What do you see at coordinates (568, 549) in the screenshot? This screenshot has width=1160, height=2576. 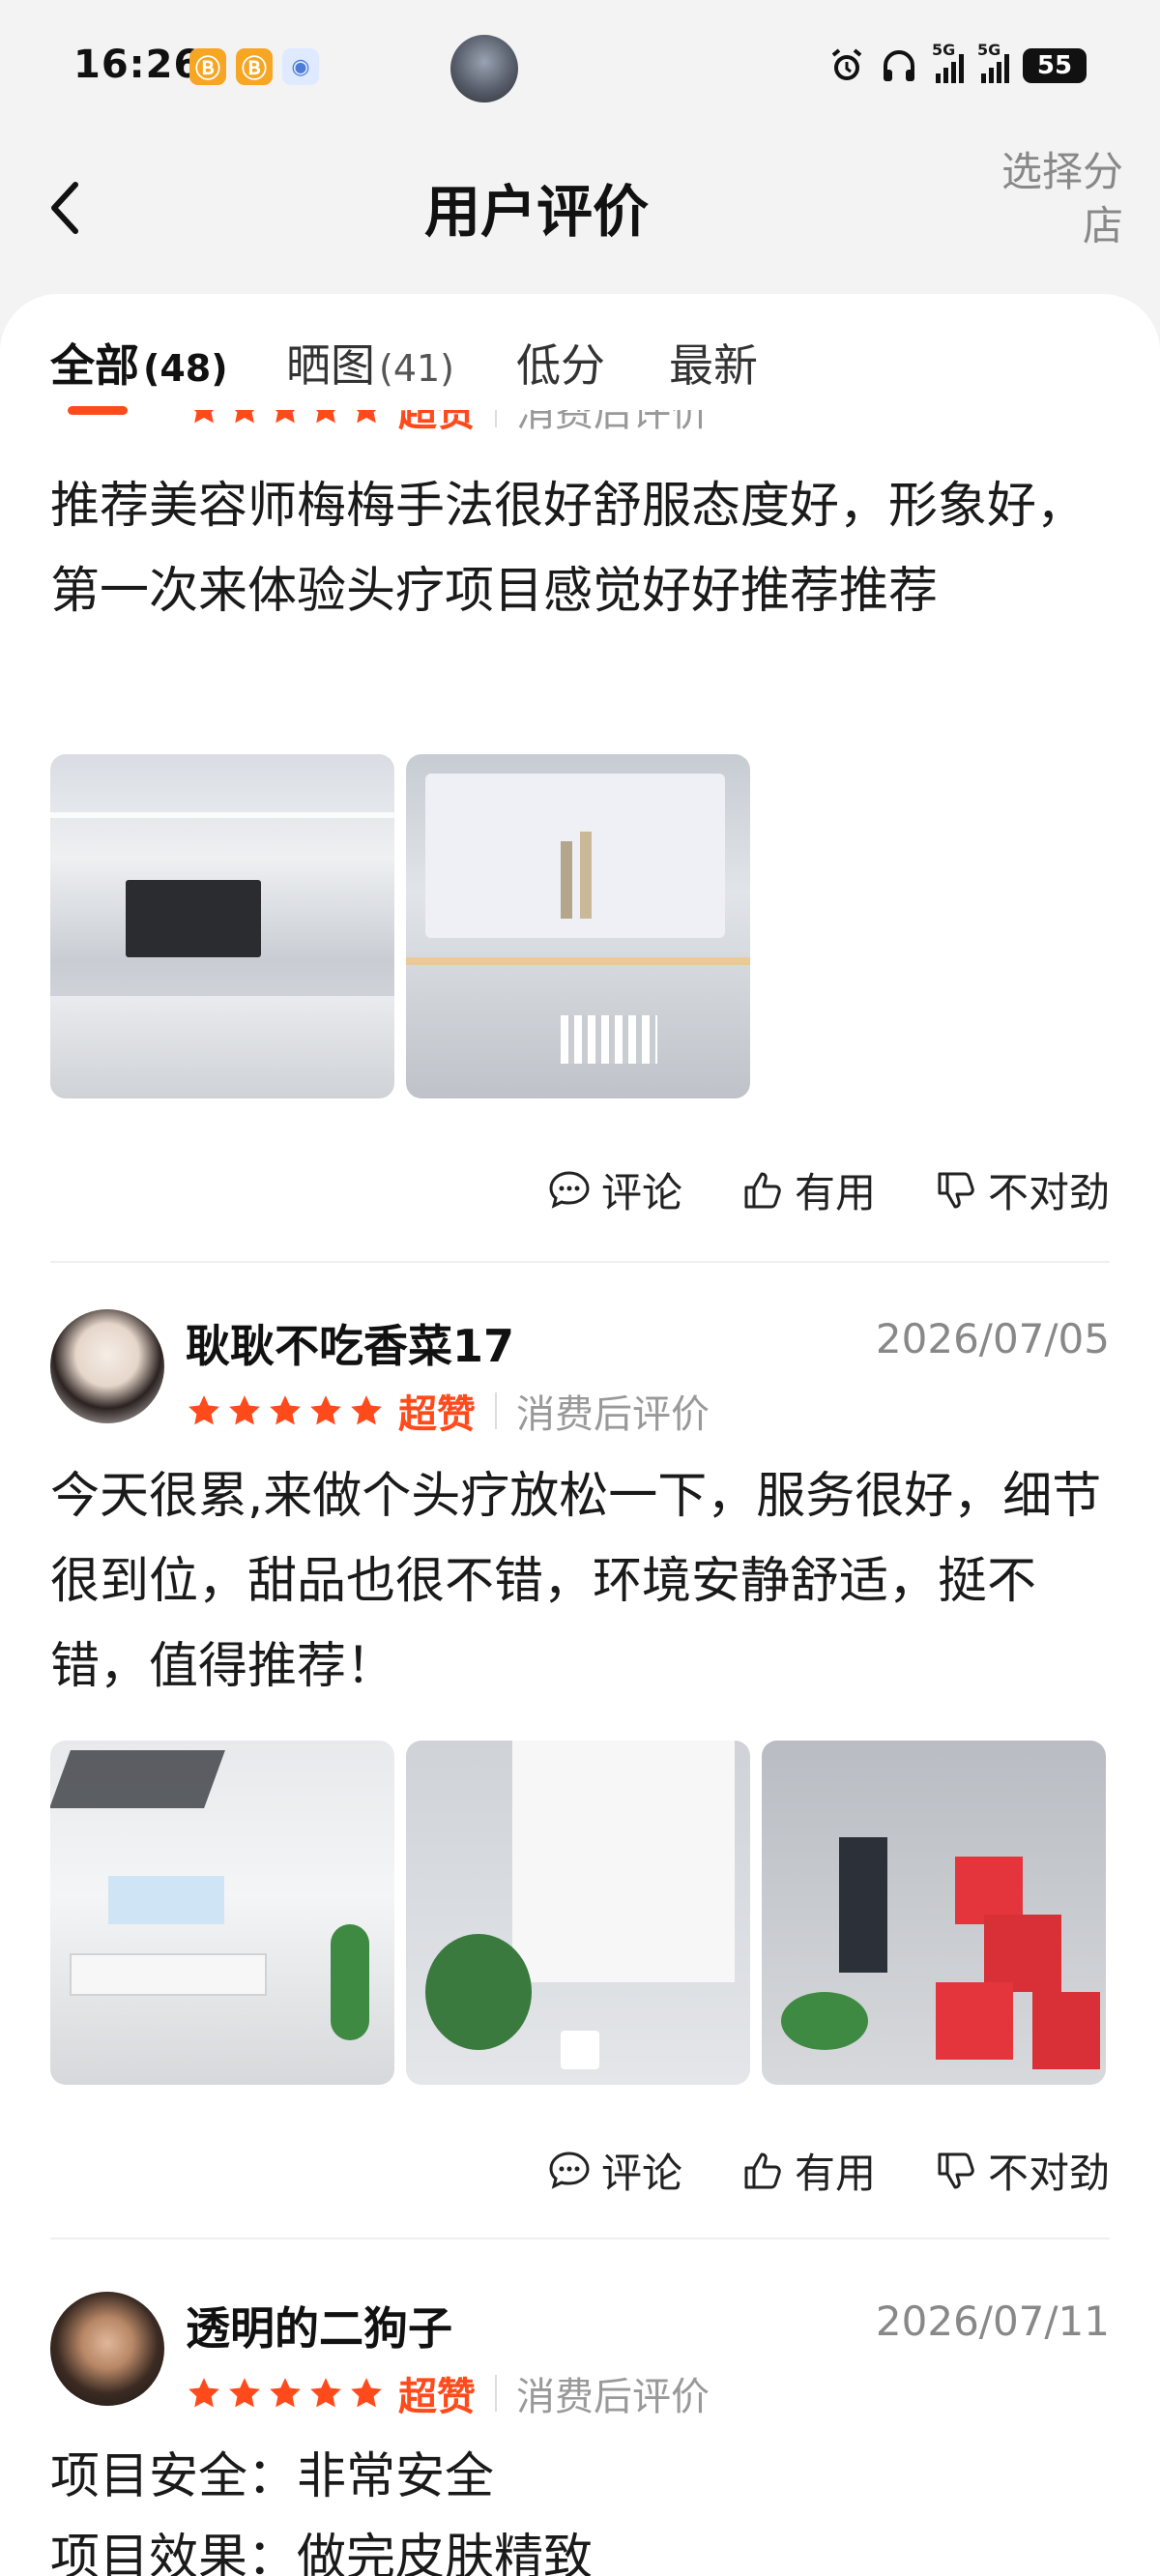 I see `review-text: 推荐美容师梅梅手法很好舒服态度好，形象好，第一次来体验头疗项目感觉好好推荐推荐` at bounding box center [568, 549].